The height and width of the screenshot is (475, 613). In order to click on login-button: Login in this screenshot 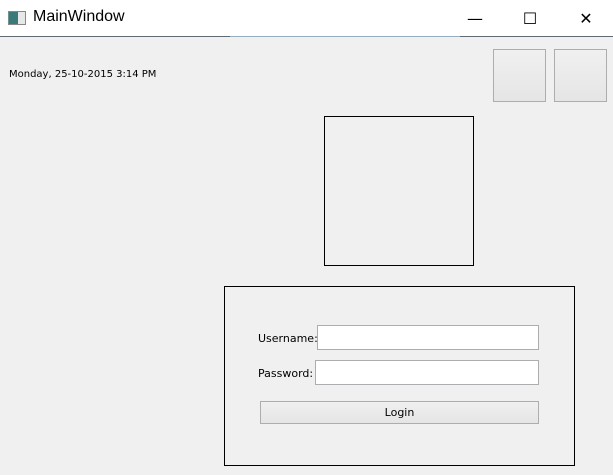, I will do `click(399, 412)`.